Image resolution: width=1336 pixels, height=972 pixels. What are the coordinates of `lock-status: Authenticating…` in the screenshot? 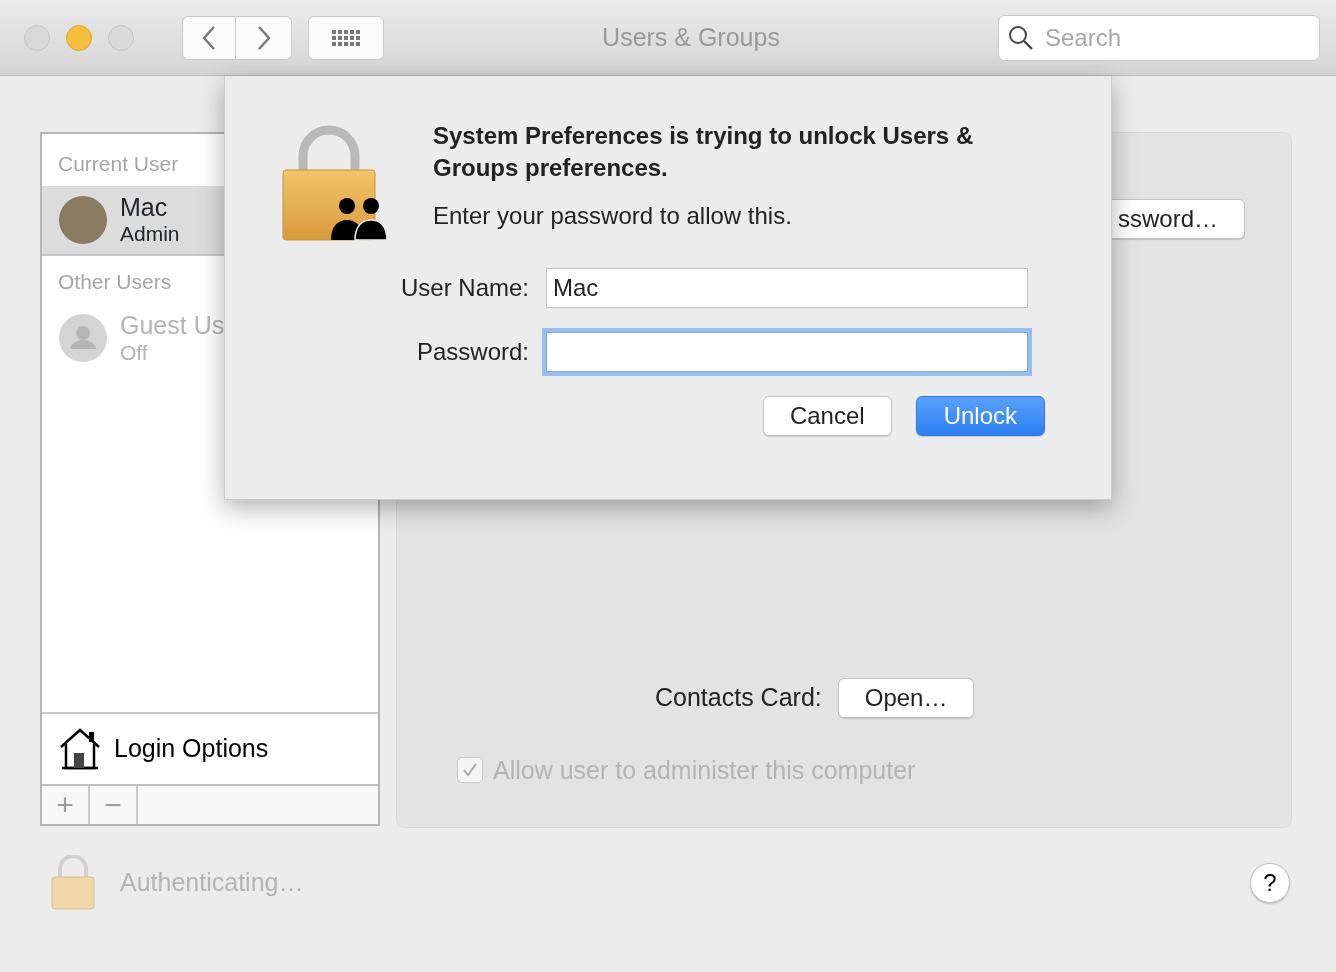 It's located at (212, 883).